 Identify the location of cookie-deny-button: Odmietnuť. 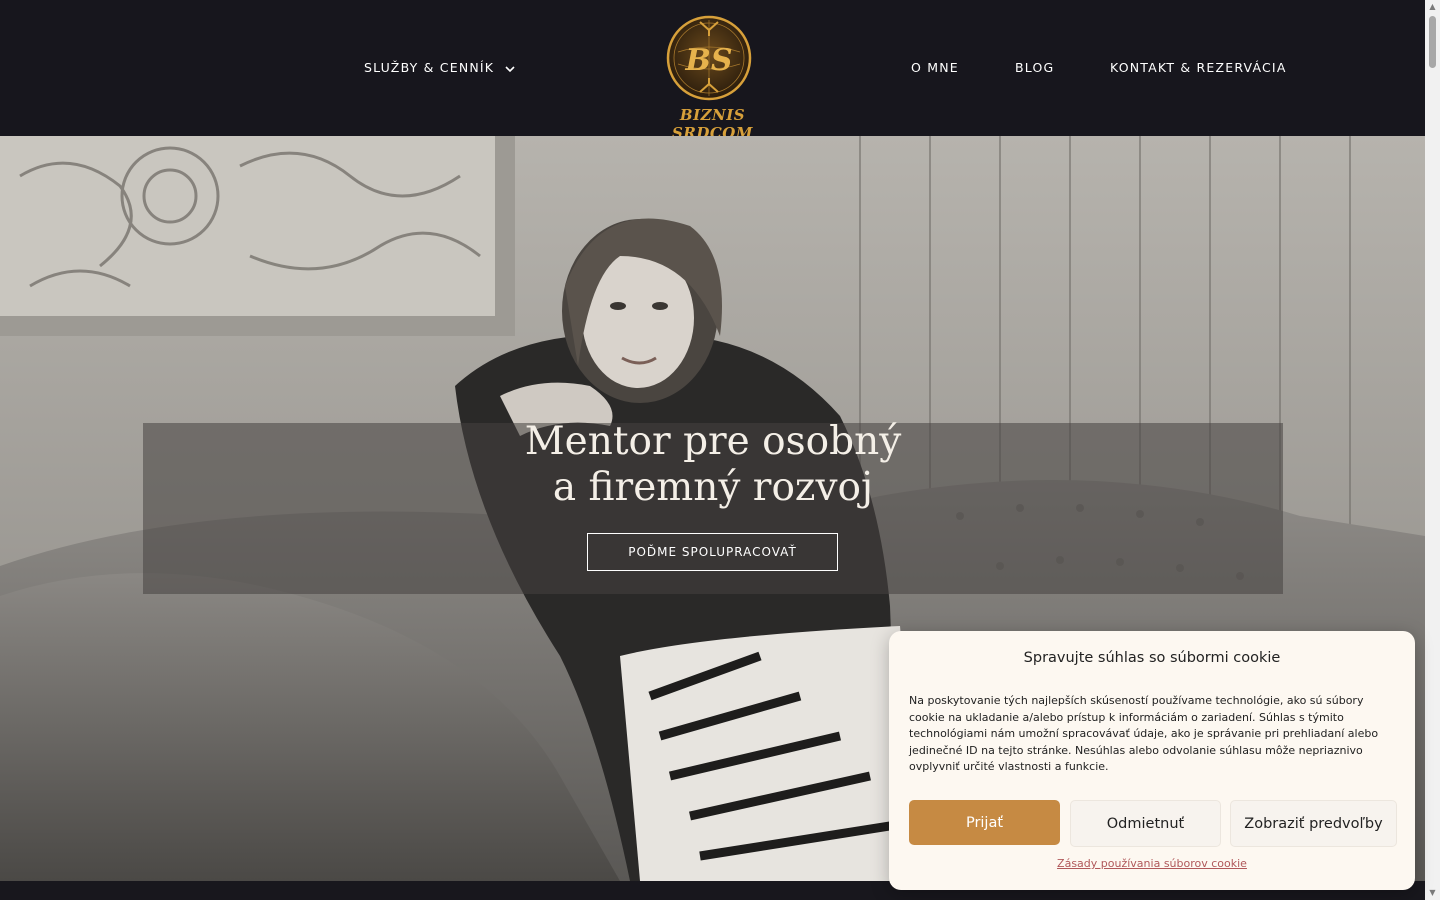
(1145, 823).